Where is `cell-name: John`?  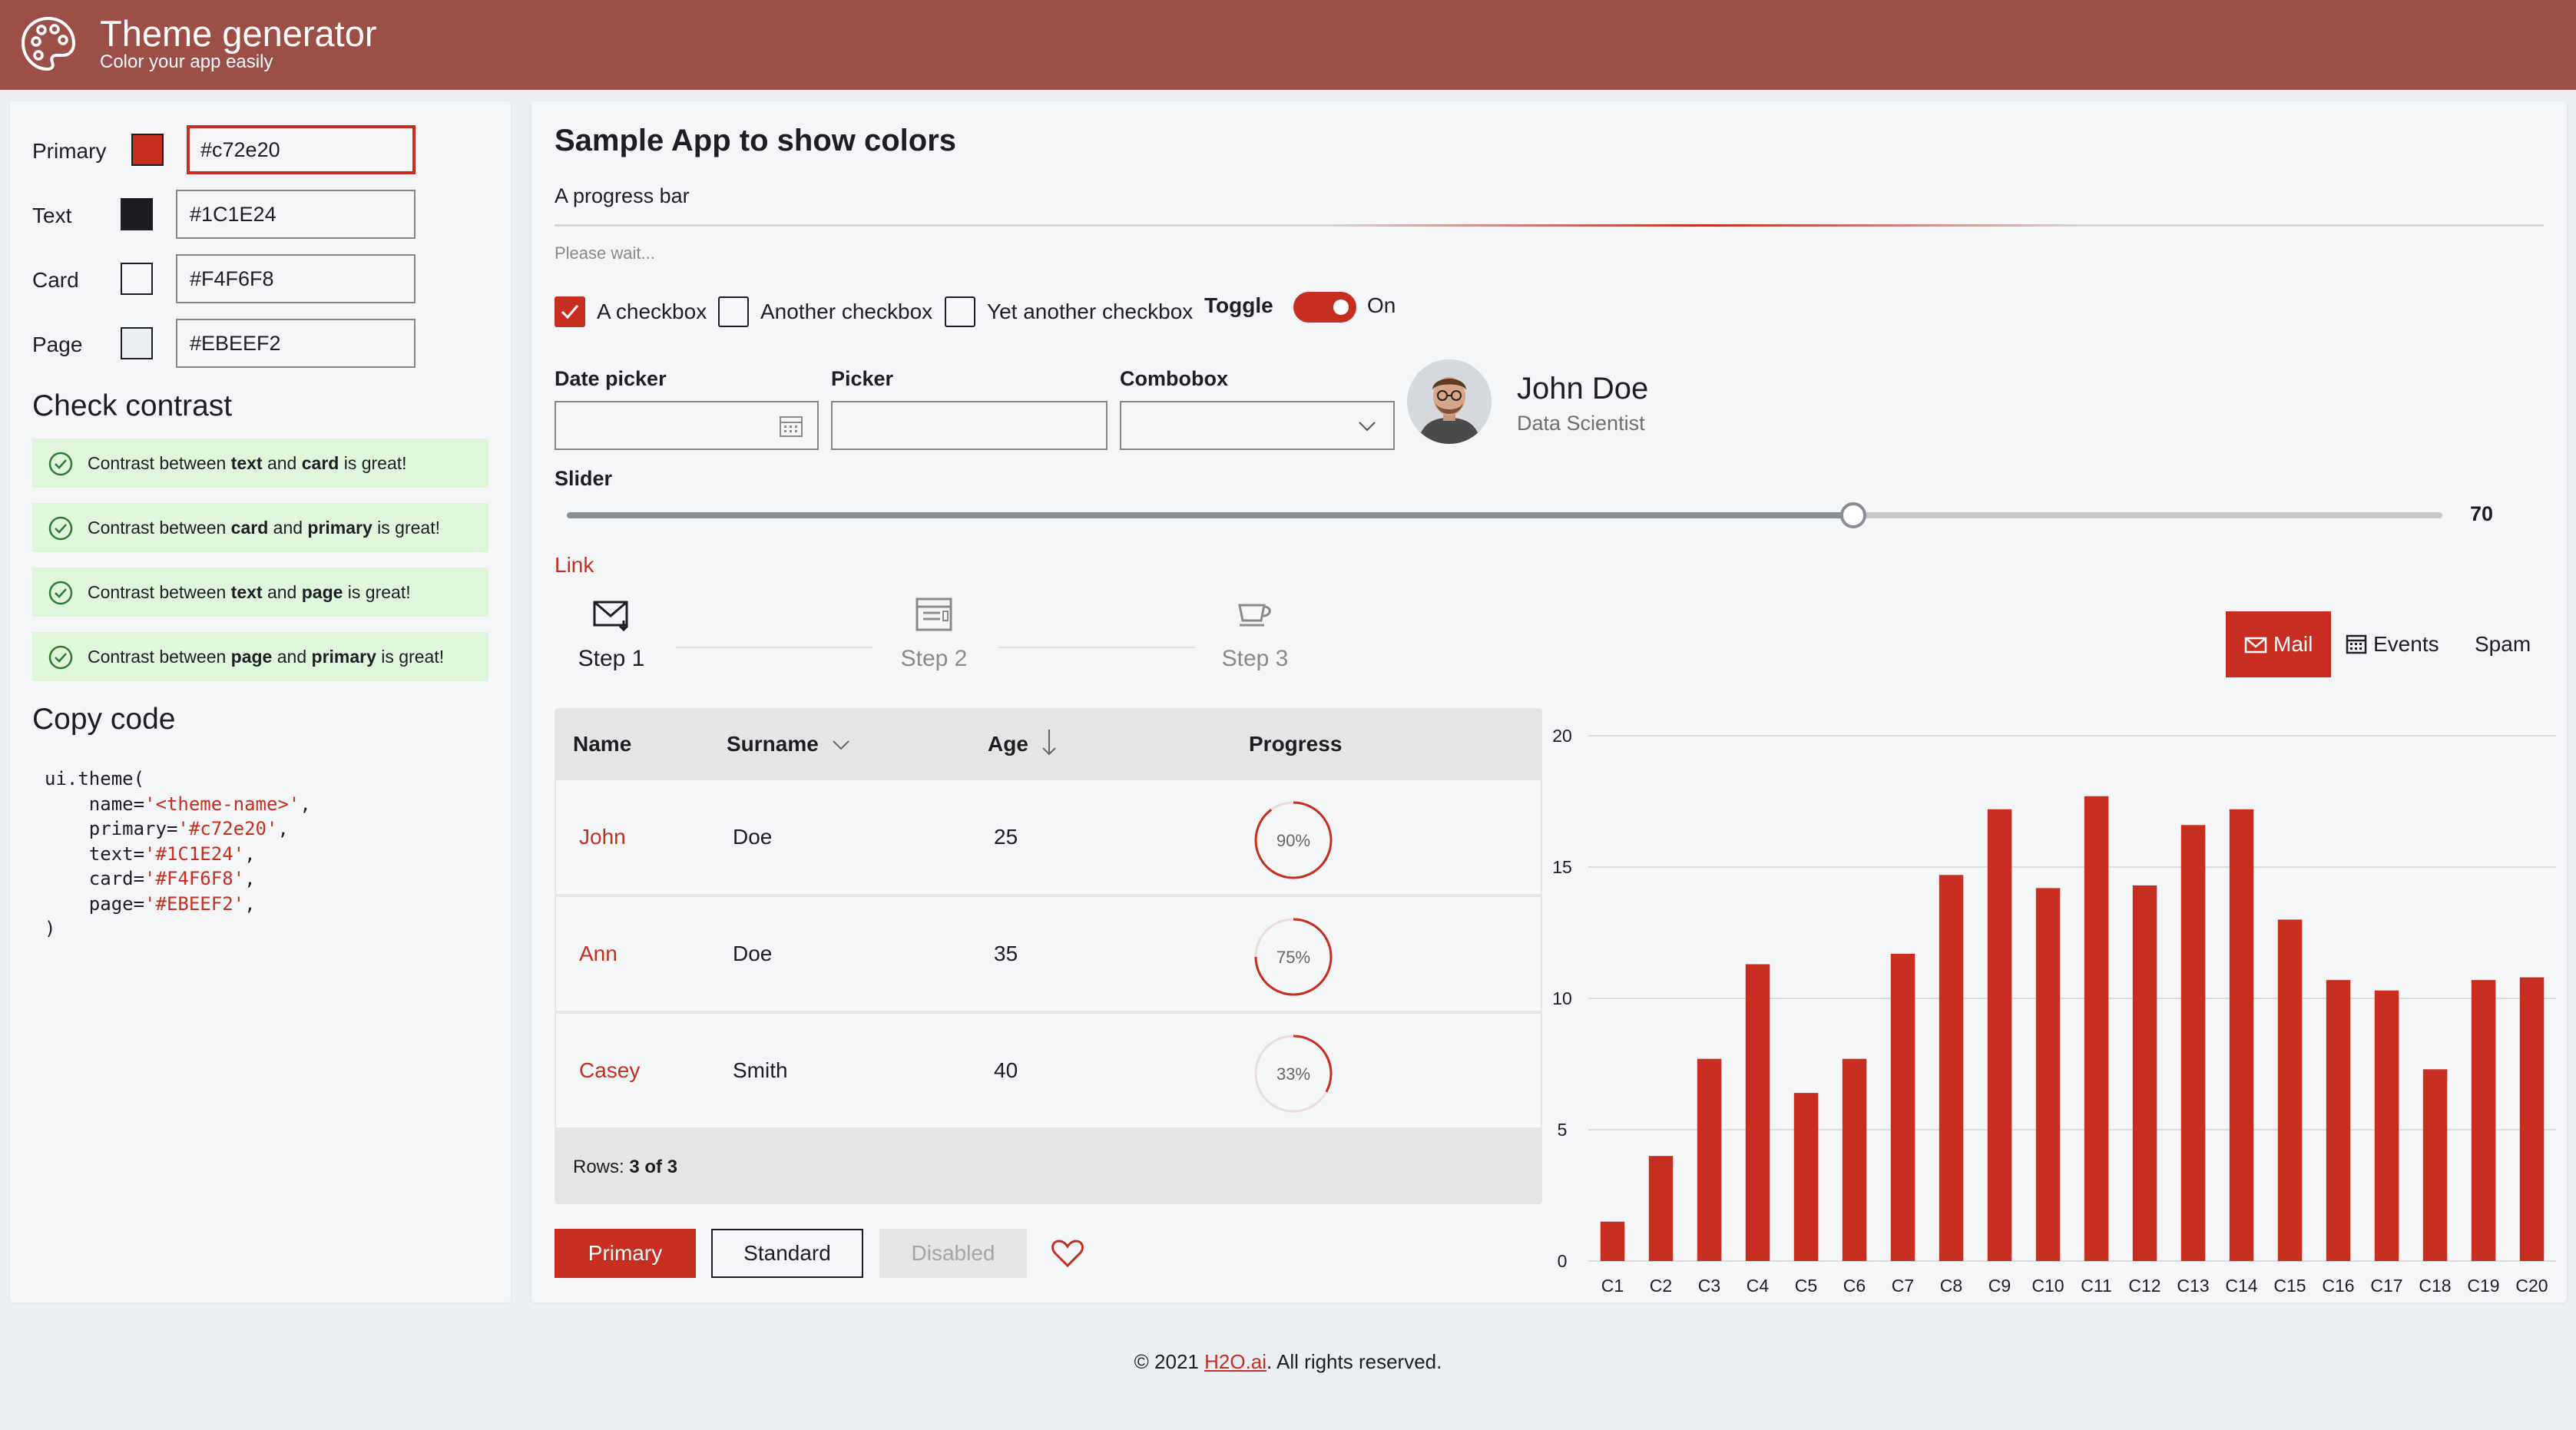 cell-name: John is located at coordinates (602, 837).